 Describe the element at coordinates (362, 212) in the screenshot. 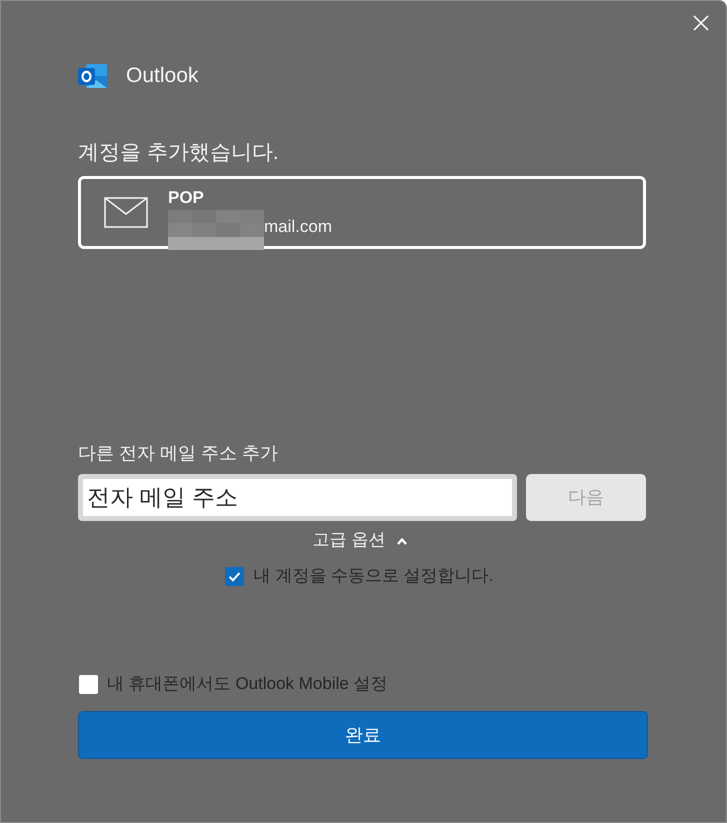

I see `account-card: POP mail.com` at that location.